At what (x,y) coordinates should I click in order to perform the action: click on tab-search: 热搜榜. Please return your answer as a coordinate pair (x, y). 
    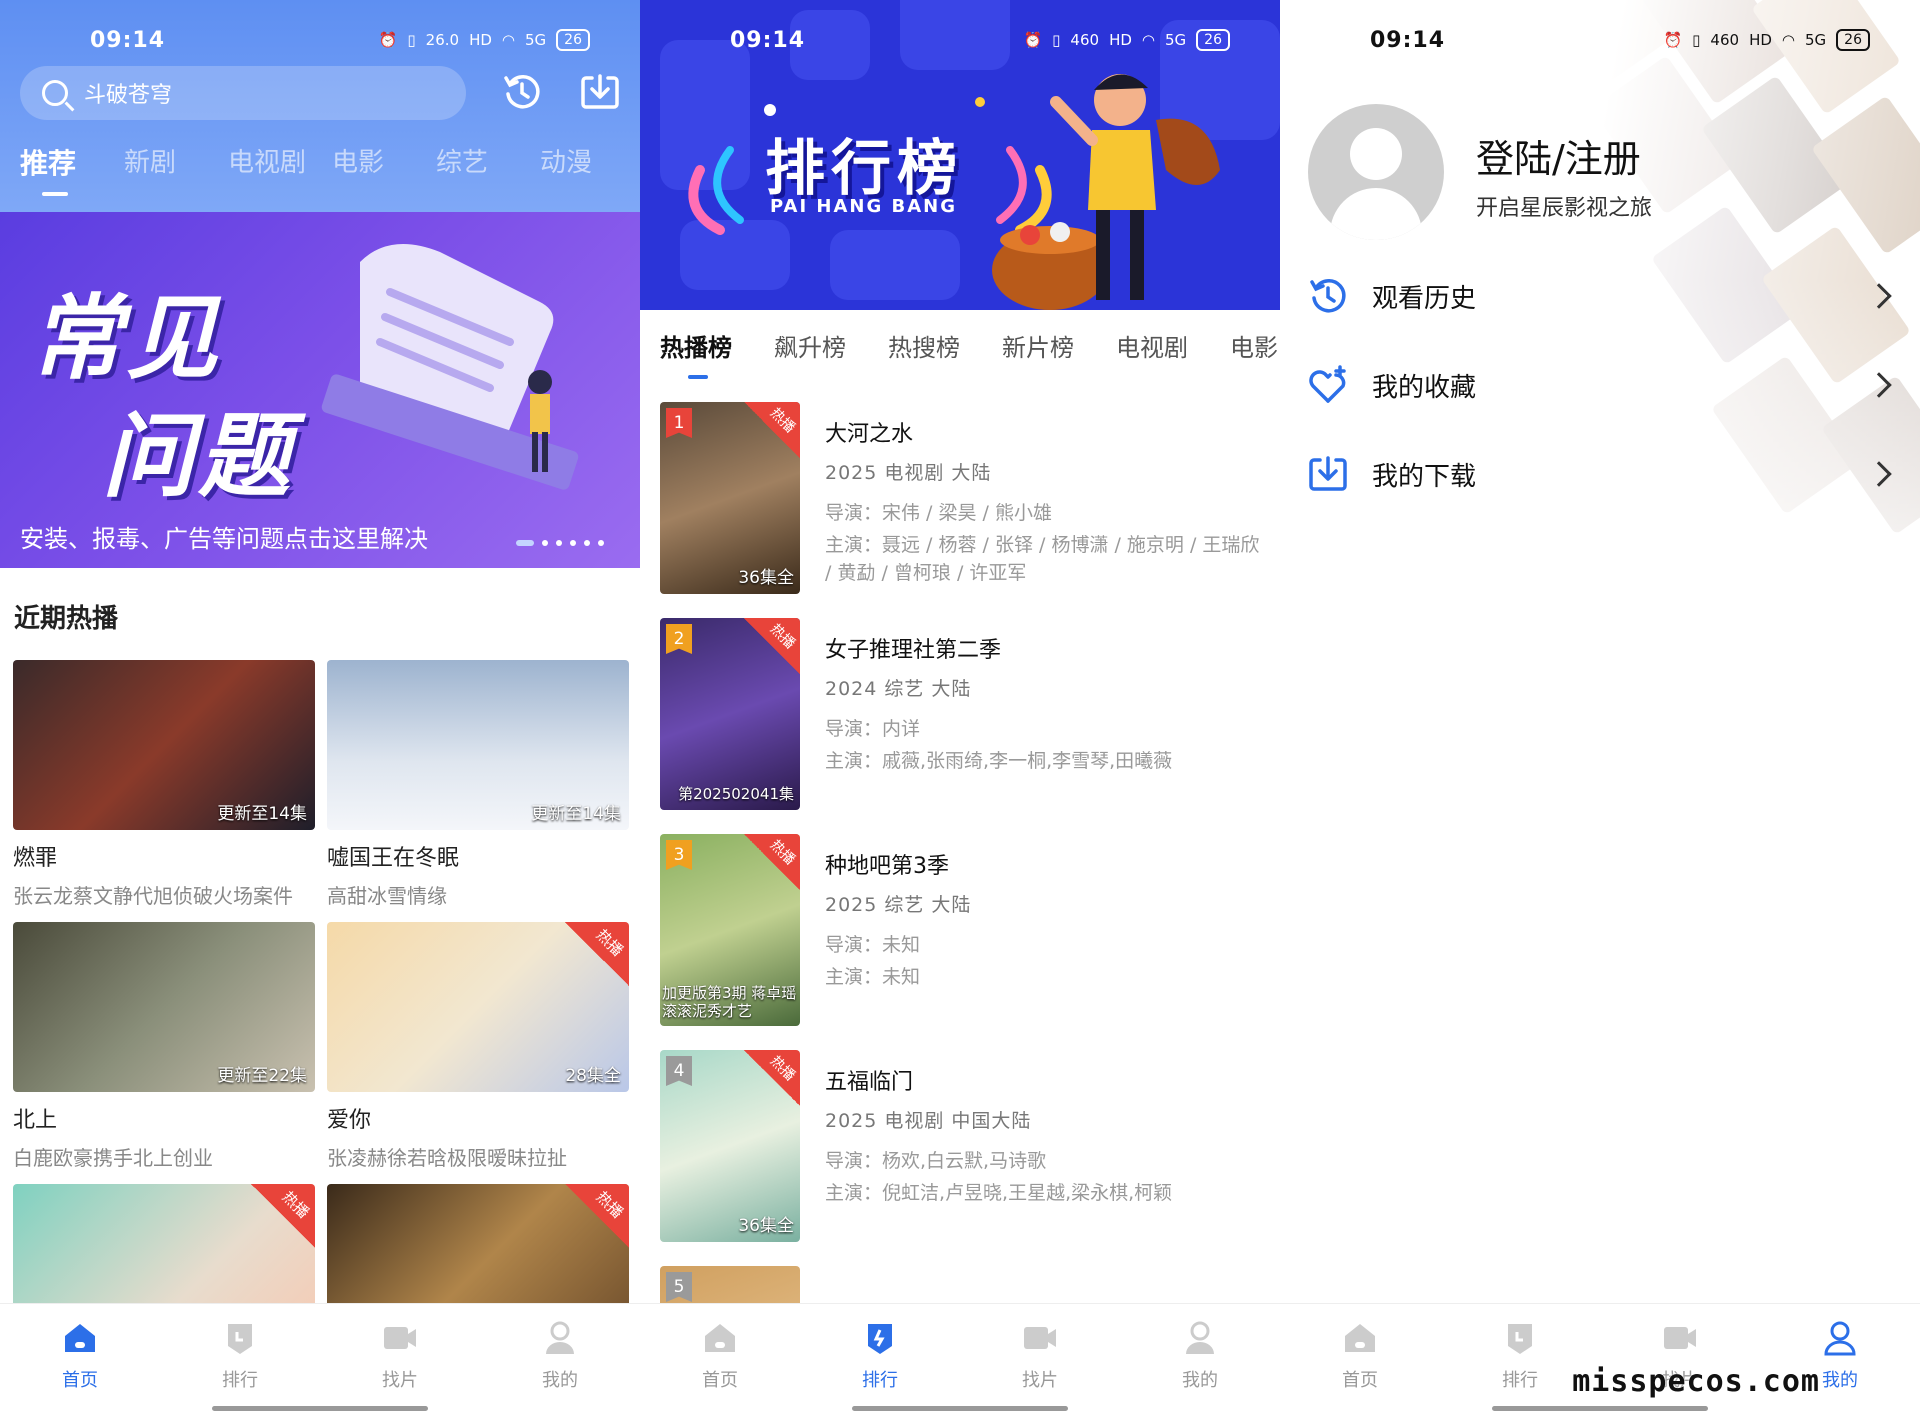
    Looking at the image, I should click on (924, 345).